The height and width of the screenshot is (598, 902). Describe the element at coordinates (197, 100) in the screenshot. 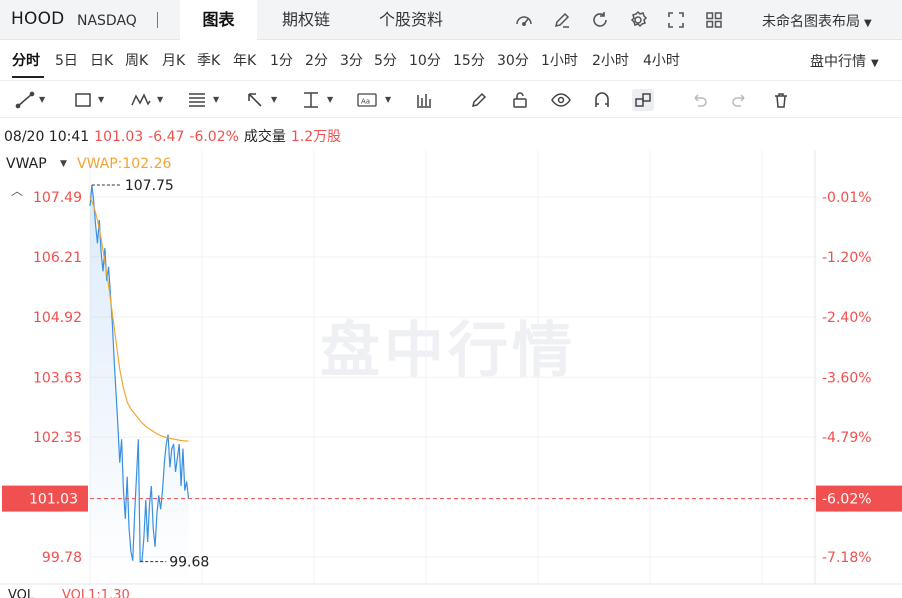

I see `fib-tool-icon` at that location.